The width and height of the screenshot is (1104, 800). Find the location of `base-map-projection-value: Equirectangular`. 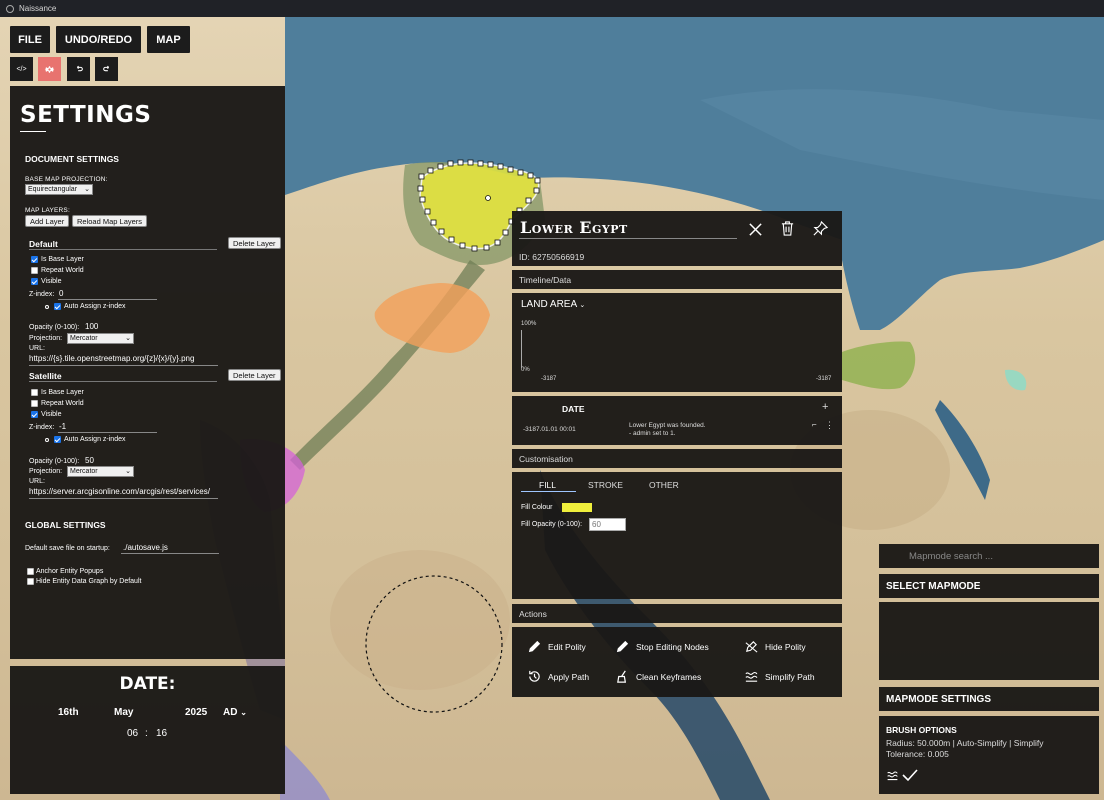

base-map-projection-value: Equirectangular is located at coordinates (53, 189).